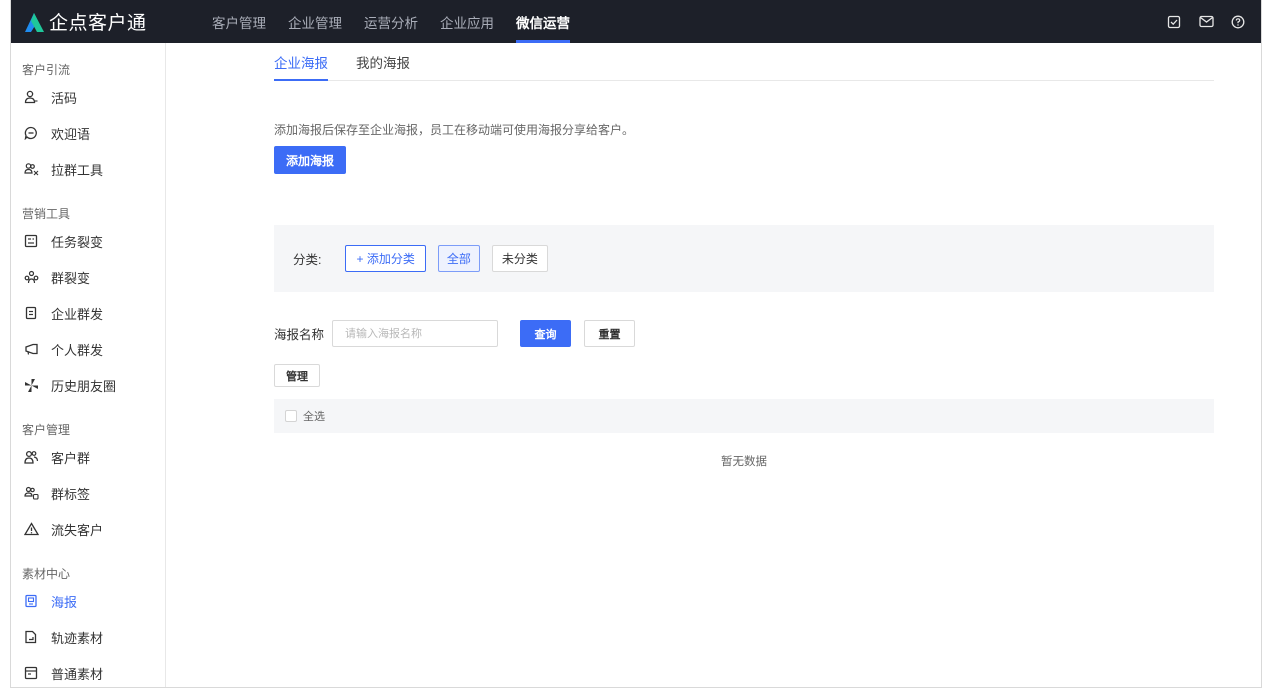 The image size is (1262, 688). I want to click on sidebar-item-label: 拉群工具, so click(77, 170).